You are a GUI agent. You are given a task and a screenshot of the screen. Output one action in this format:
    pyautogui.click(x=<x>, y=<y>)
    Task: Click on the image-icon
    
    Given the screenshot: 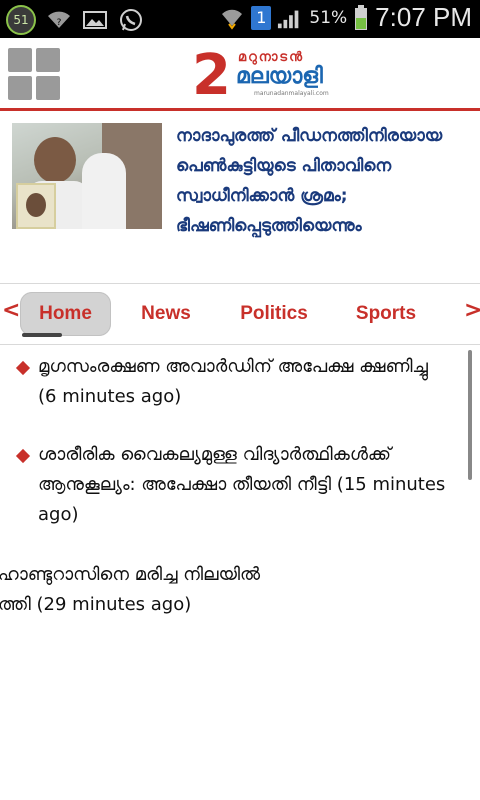 What is the action you would take?
    pyautogui.click(x=95, y=20)
    